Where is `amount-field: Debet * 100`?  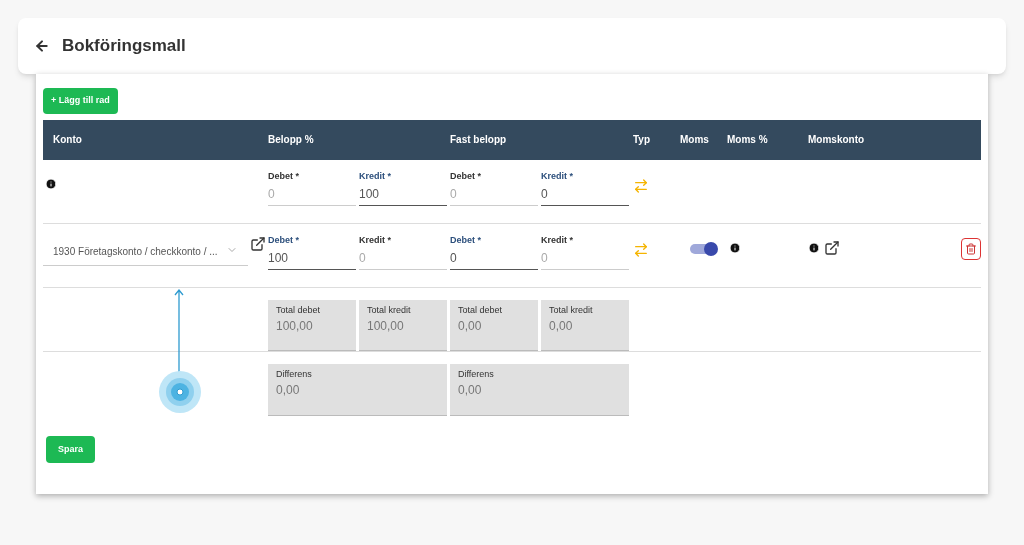 amount-field: Debet * 100 is located at coordinates (312, 251).